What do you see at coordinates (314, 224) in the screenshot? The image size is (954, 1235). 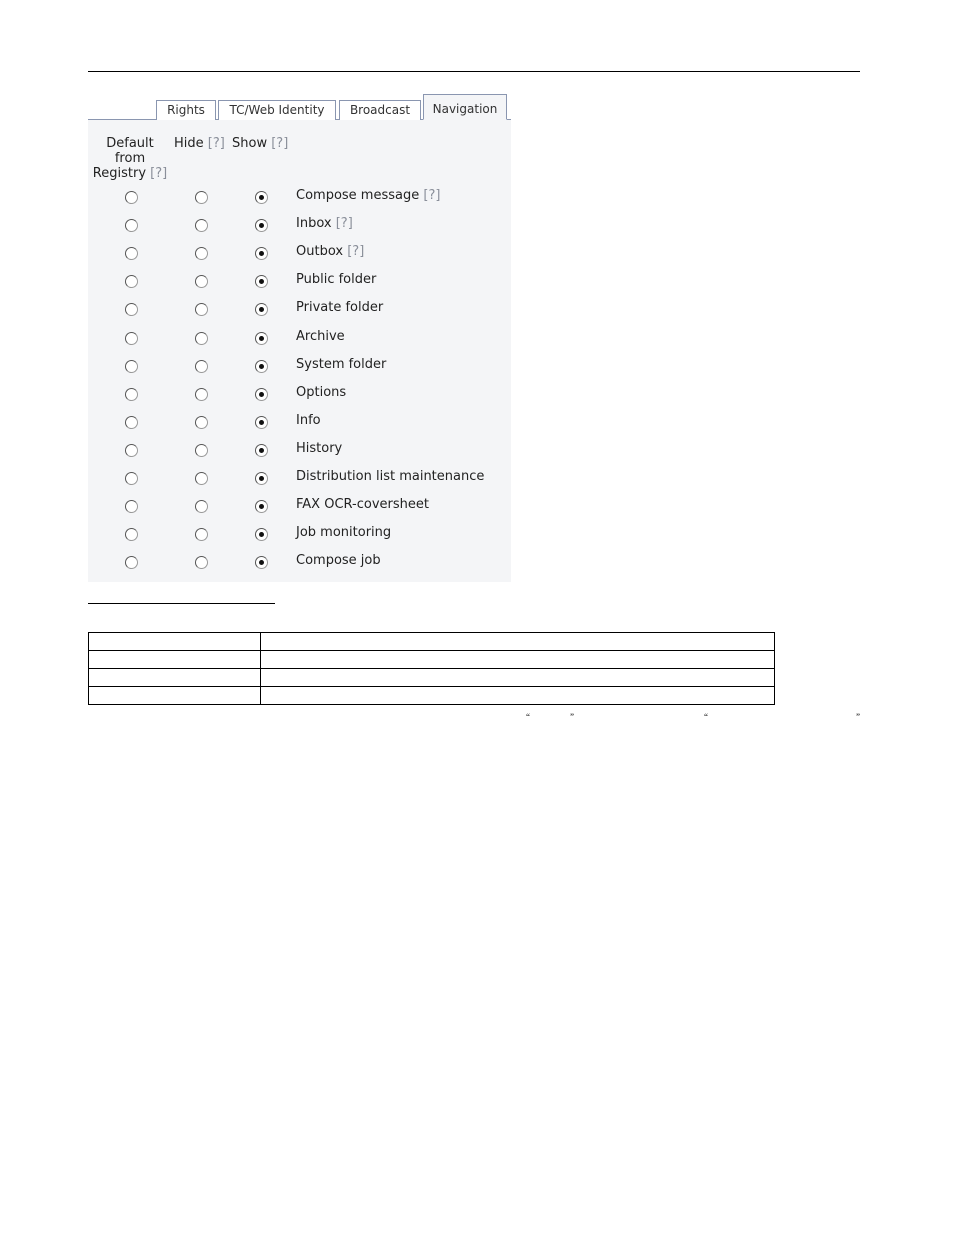 I see `item-label-text: Inbox` at bounding box center [314, 224].